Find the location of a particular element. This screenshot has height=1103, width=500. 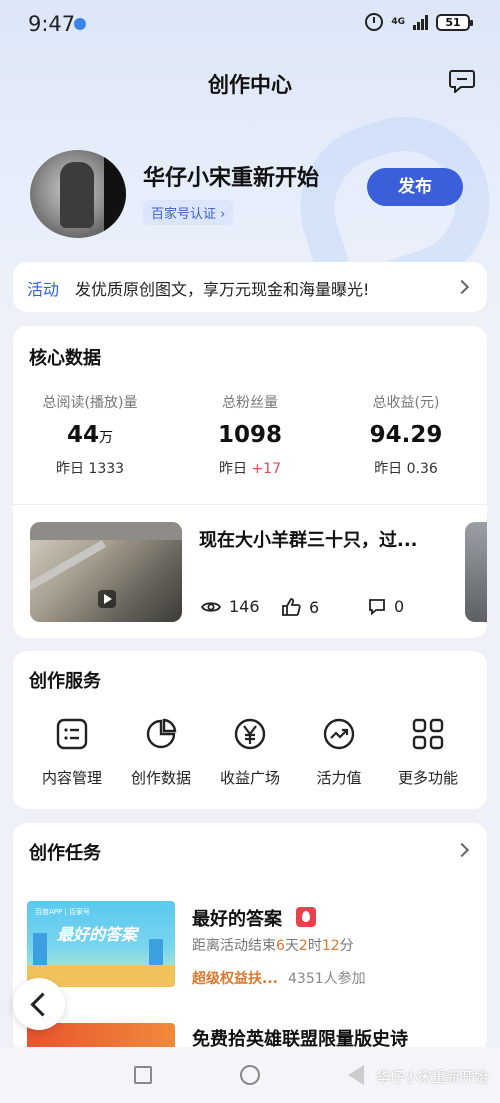

service-creation-data: 创作数据 is located at coordinates (161, 752).